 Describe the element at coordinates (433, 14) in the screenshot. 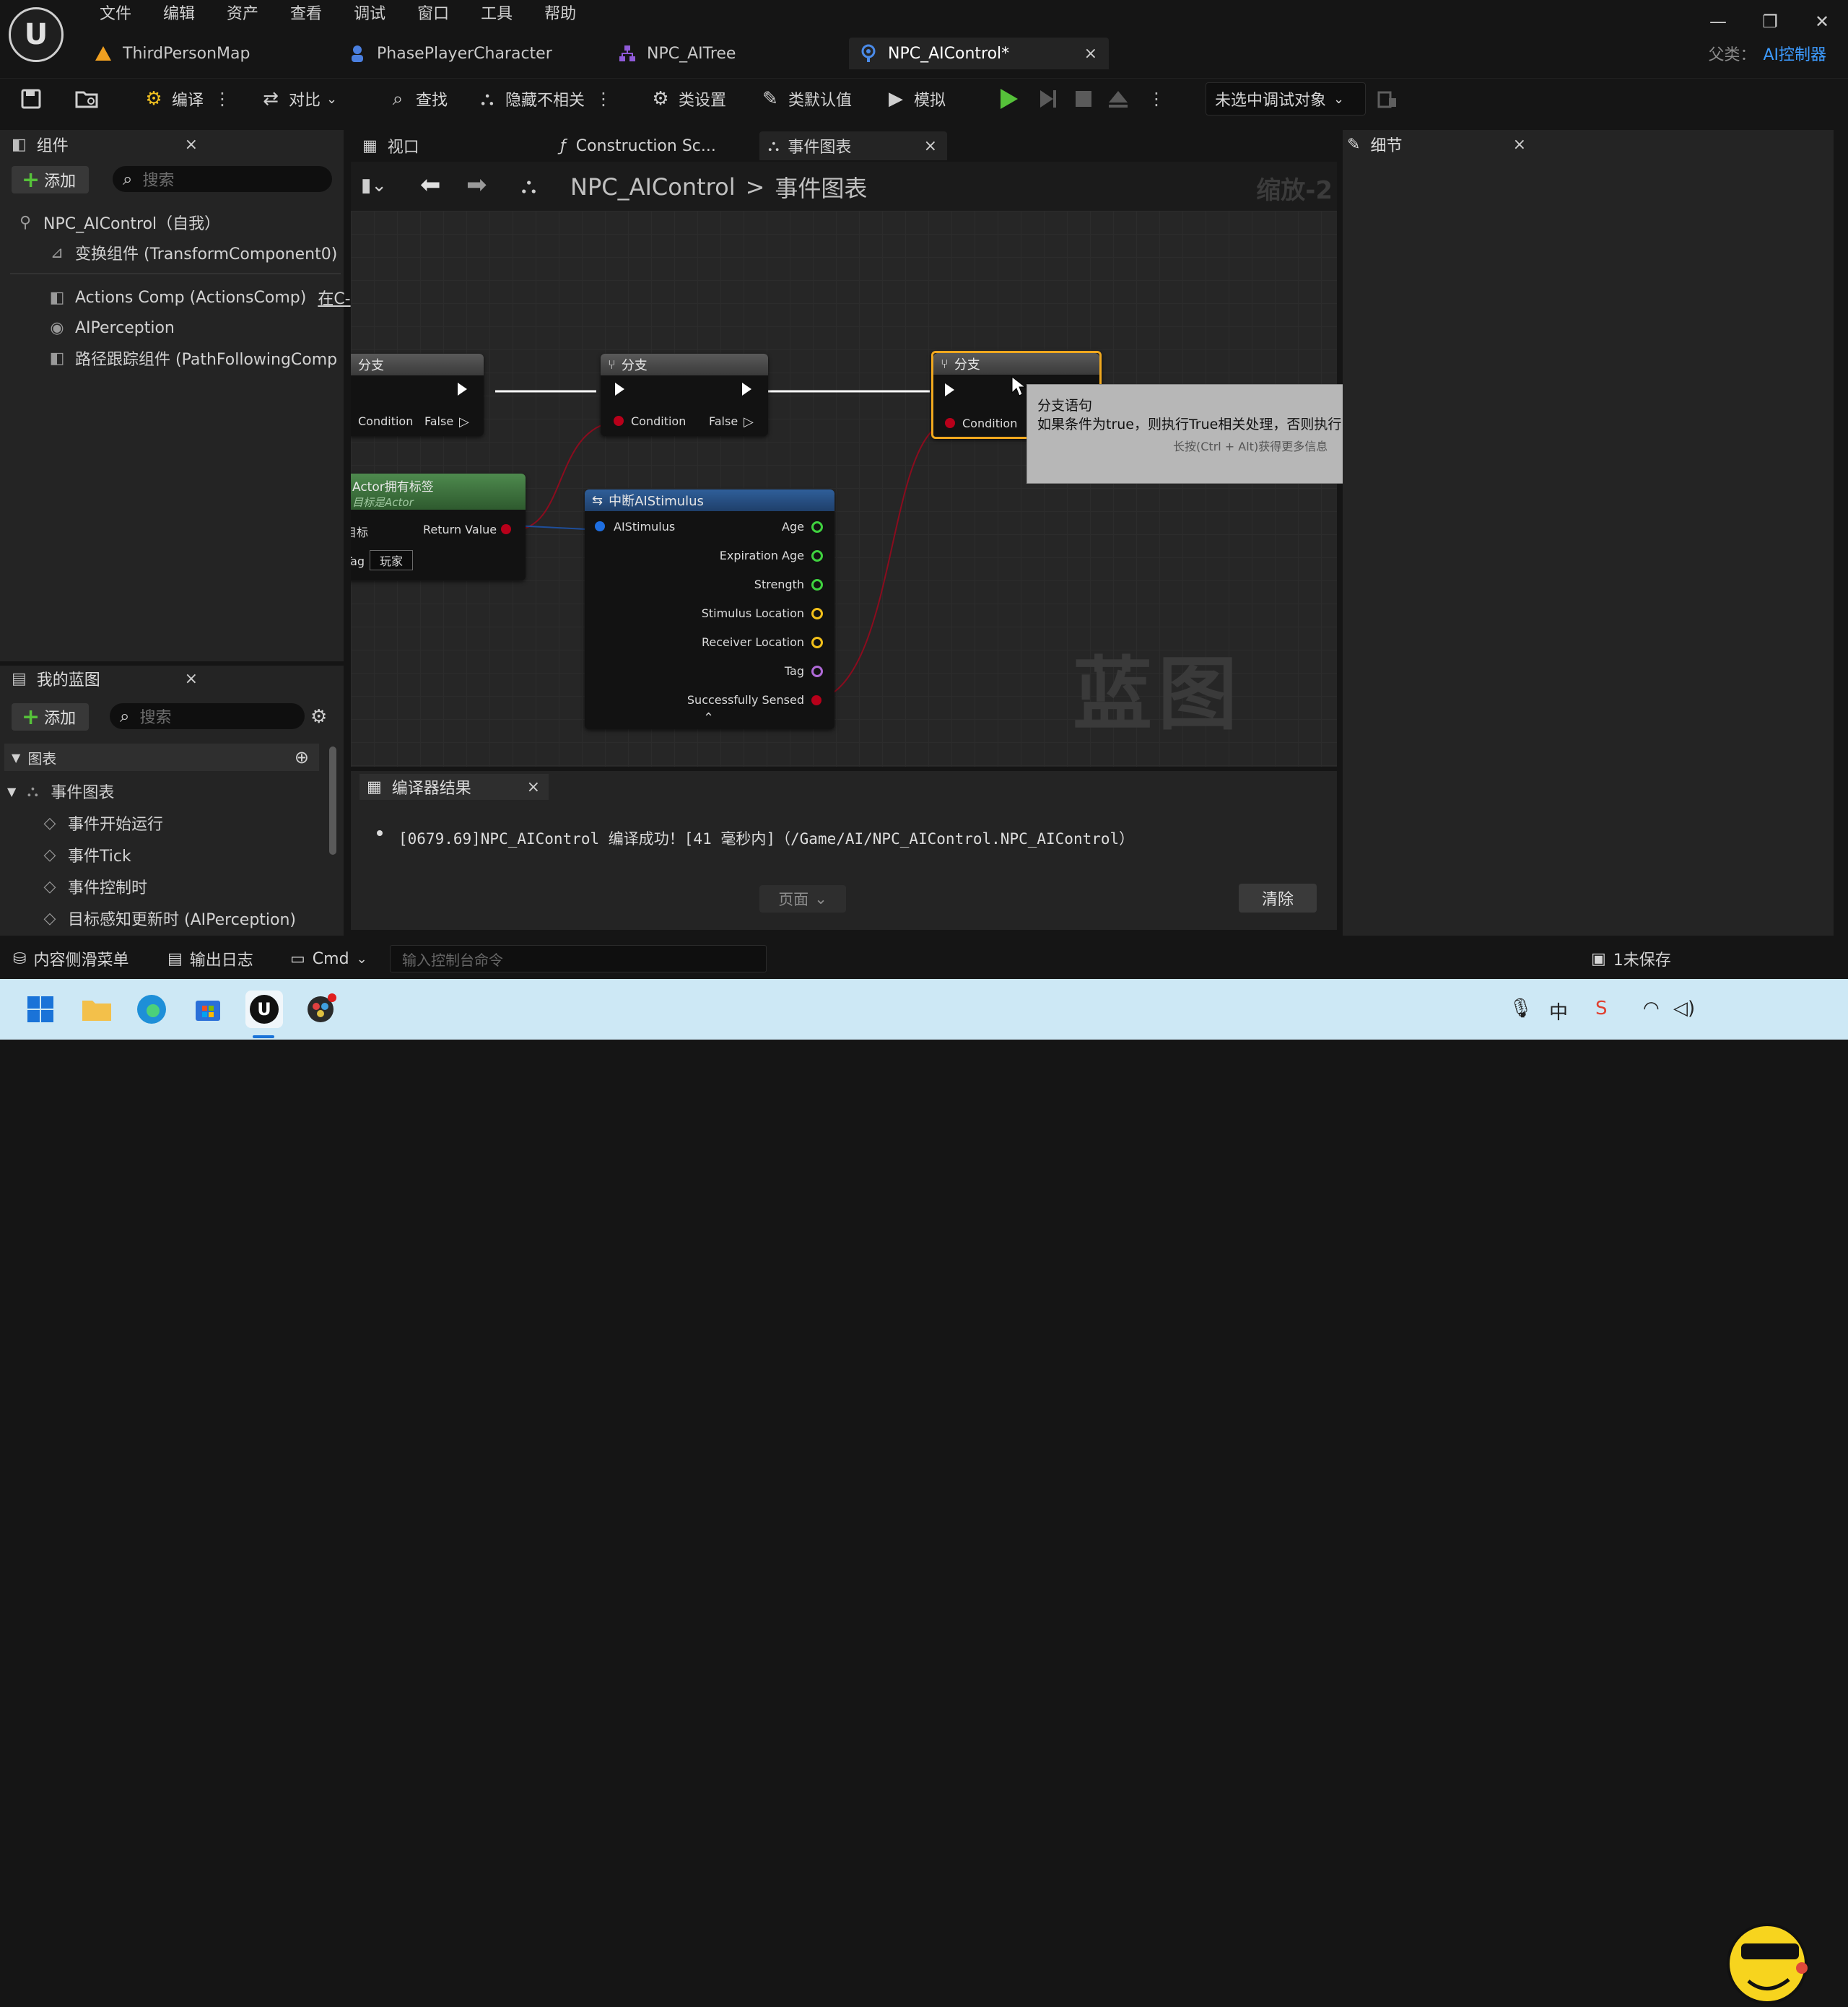

I see `menu-window: 窗口` at that location.